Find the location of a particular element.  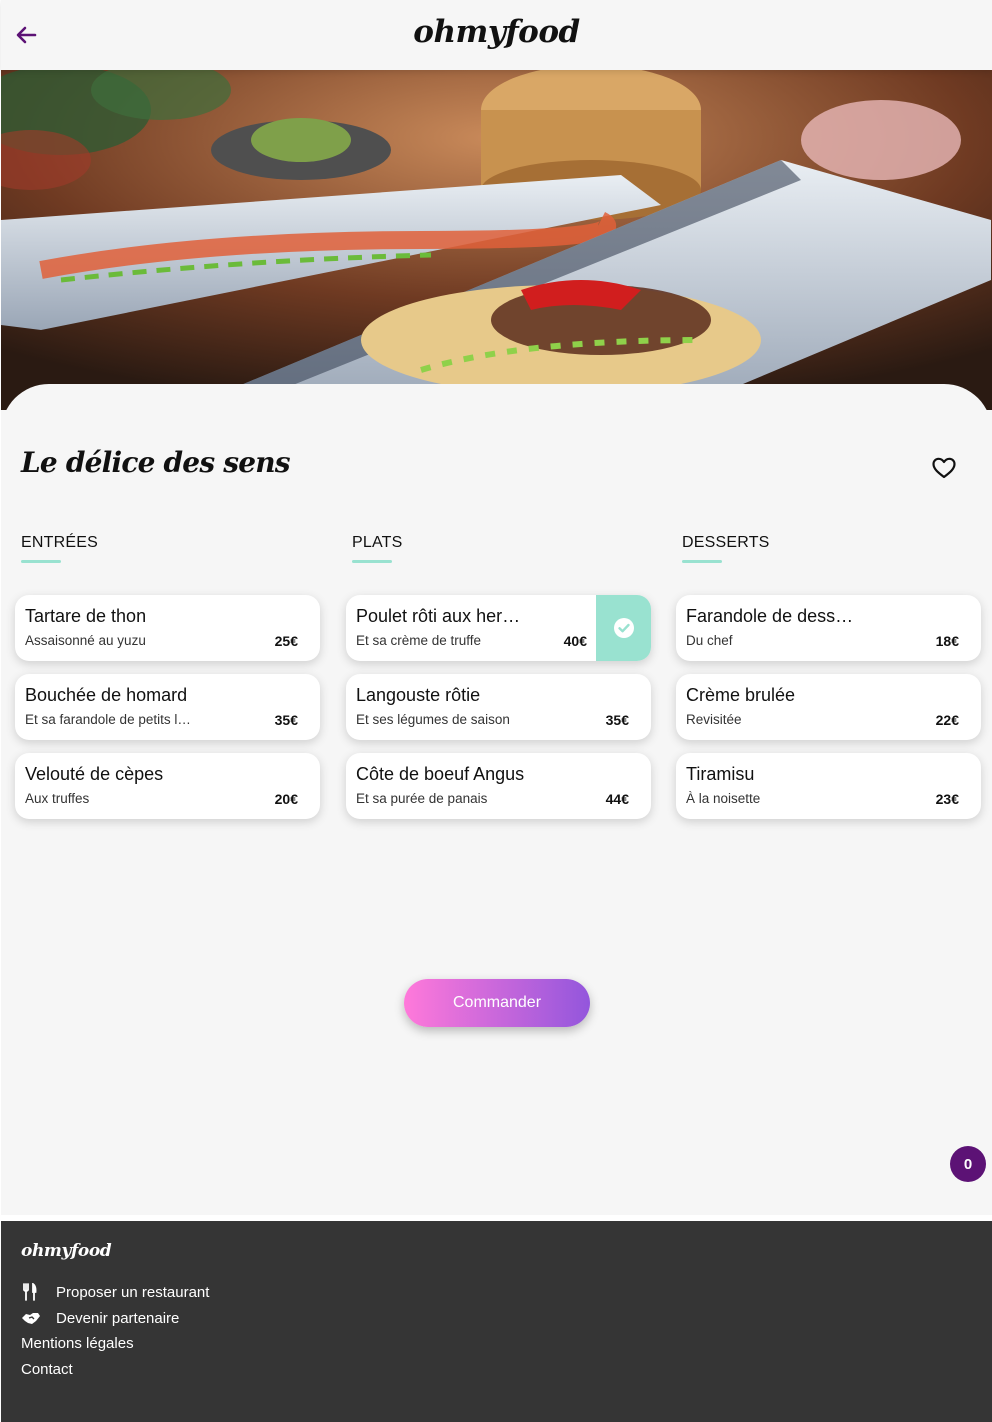

selected-indicator is located at coordinates (623, 628).